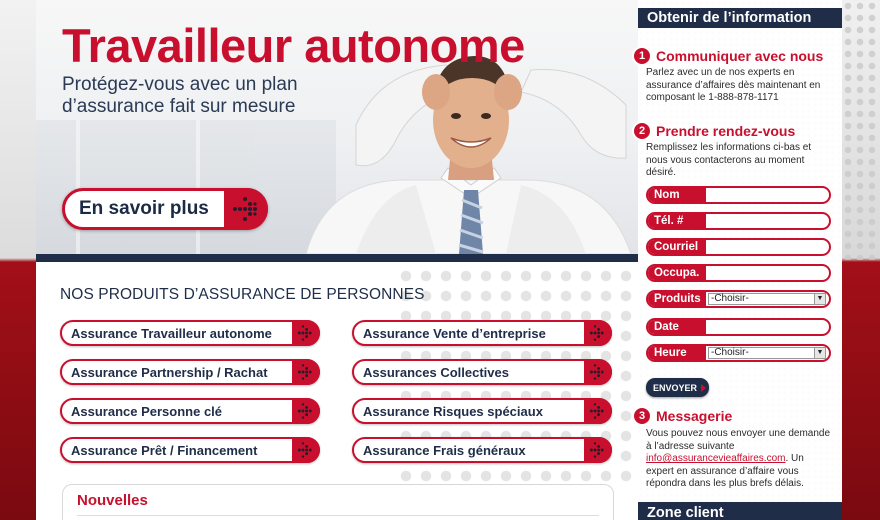 This screenshot has height=520, width=880. I want to click on learn-more-label: En savoir plus, so click(144, 208).